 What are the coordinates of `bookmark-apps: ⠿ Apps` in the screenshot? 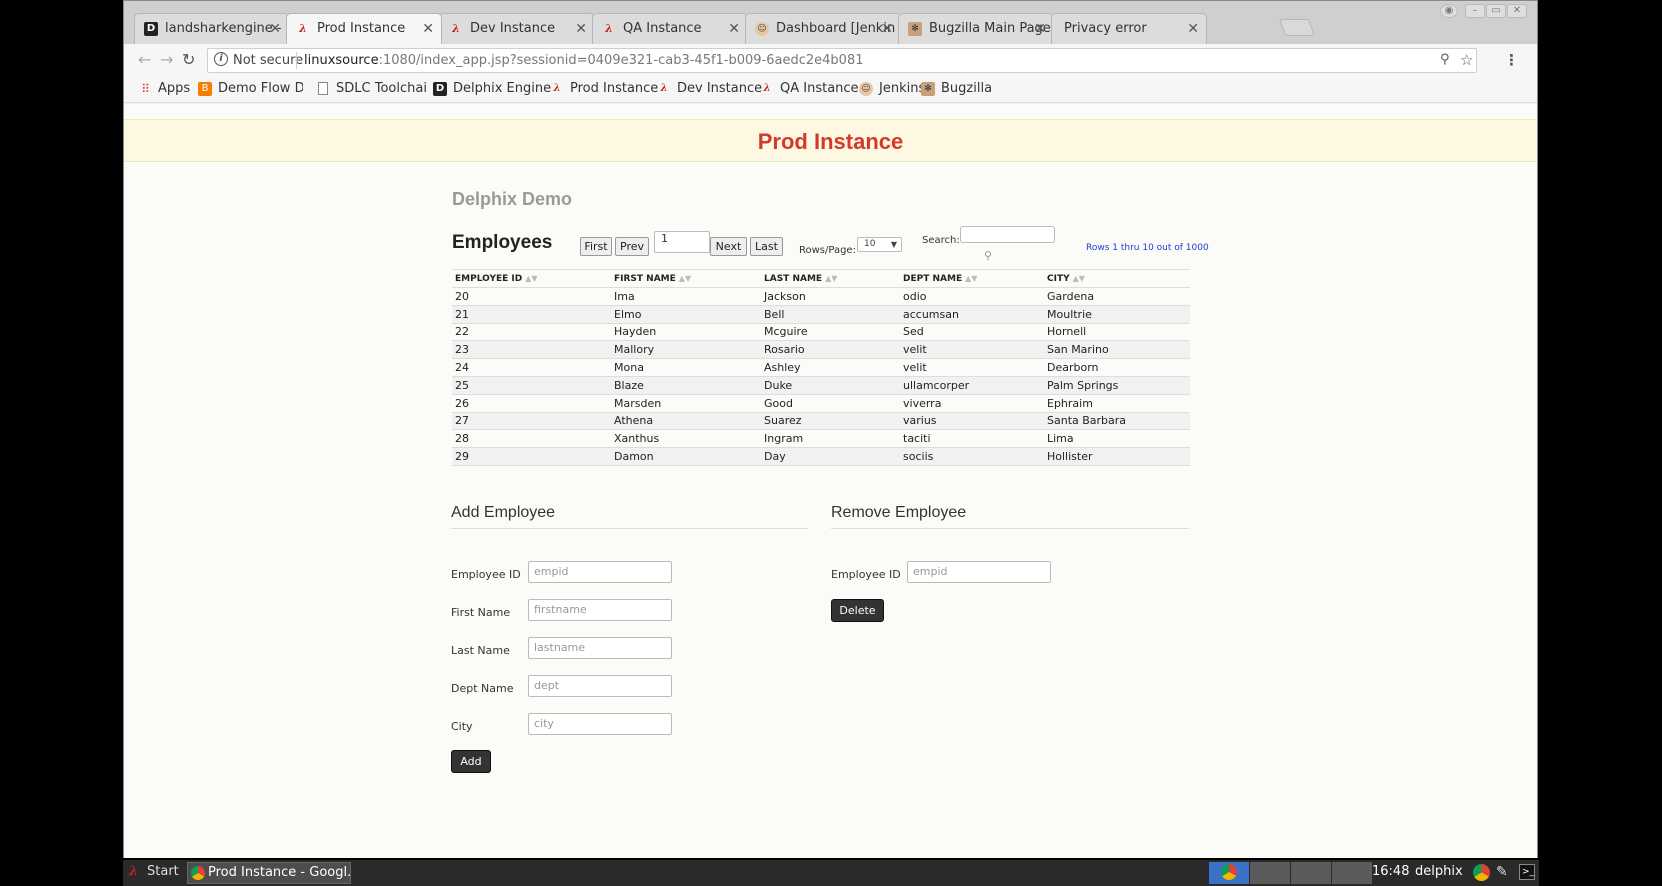 It's located at (164, 88).